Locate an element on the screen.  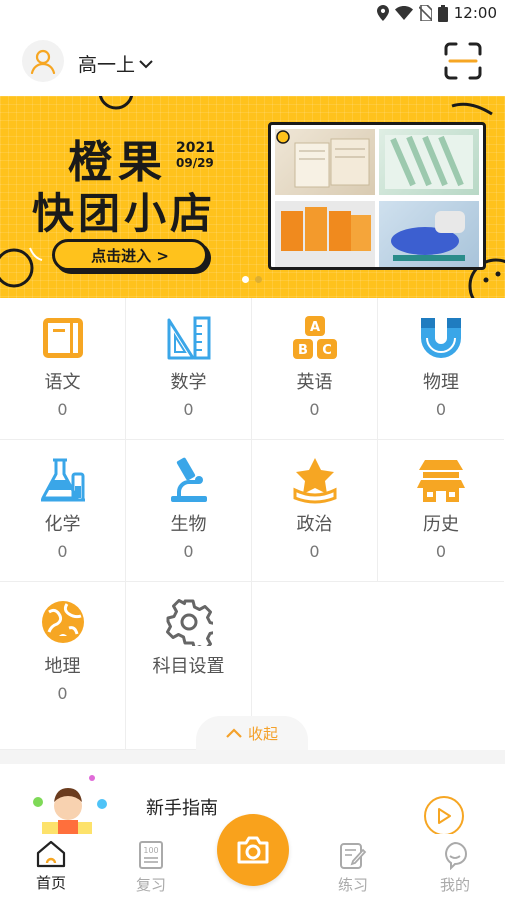
chevron-down-icon is located at coordinates (146, 63).